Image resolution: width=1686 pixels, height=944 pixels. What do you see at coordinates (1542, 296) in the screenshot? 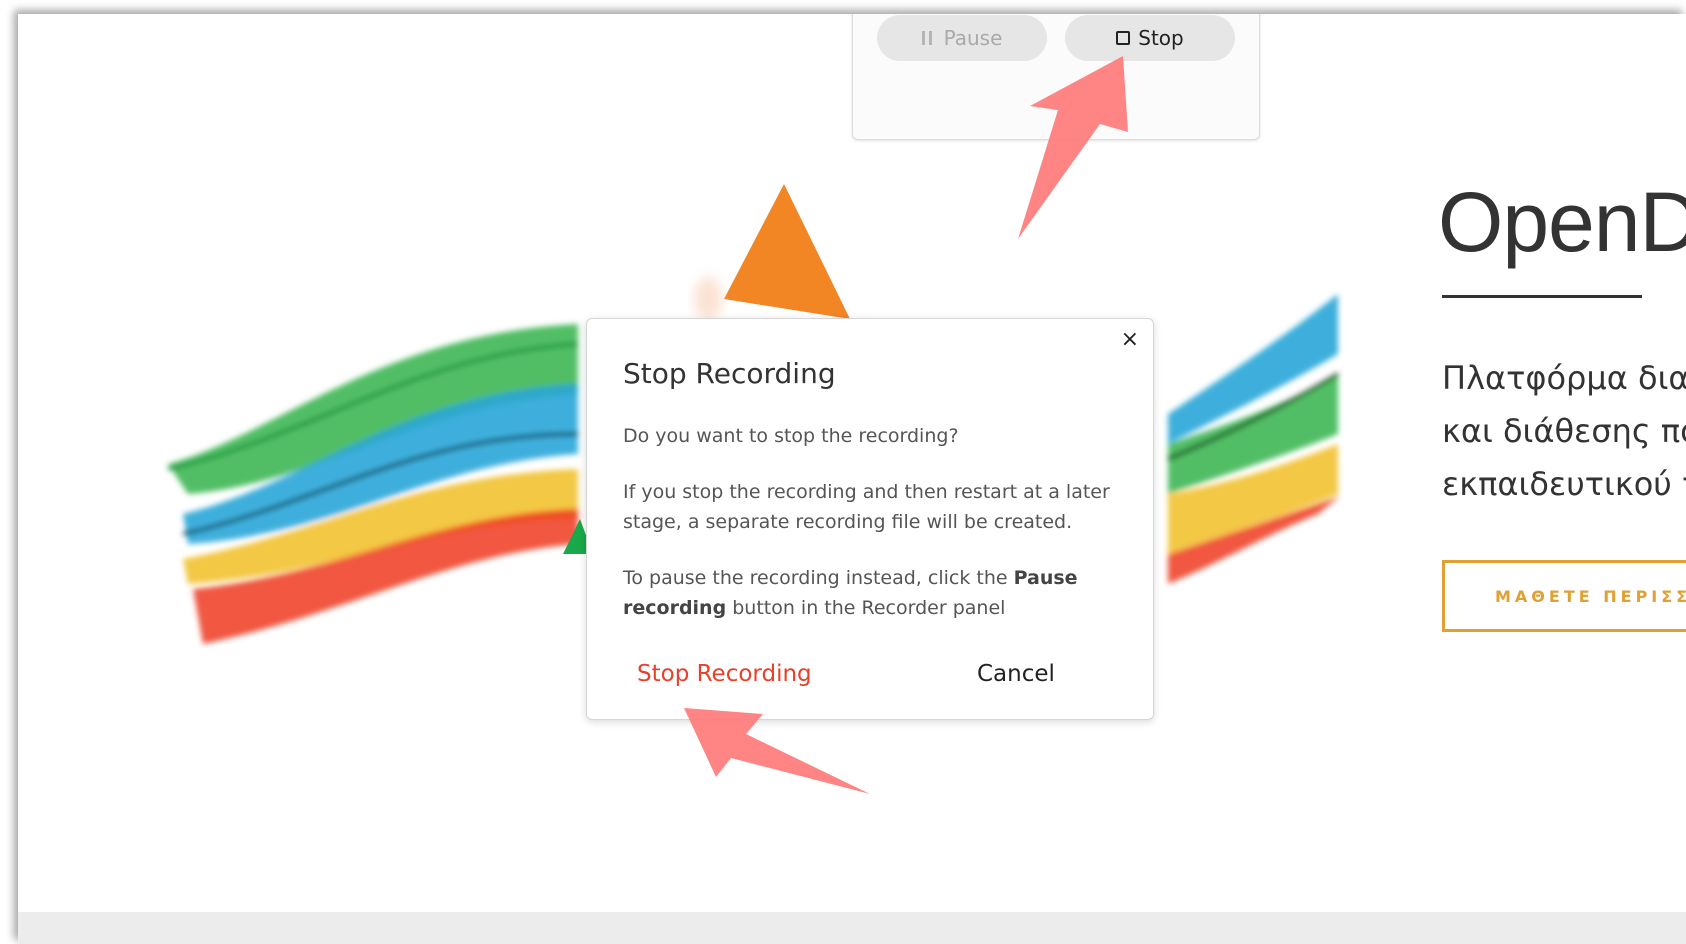
I see `title-divider` at bounding box center [1542, 296].